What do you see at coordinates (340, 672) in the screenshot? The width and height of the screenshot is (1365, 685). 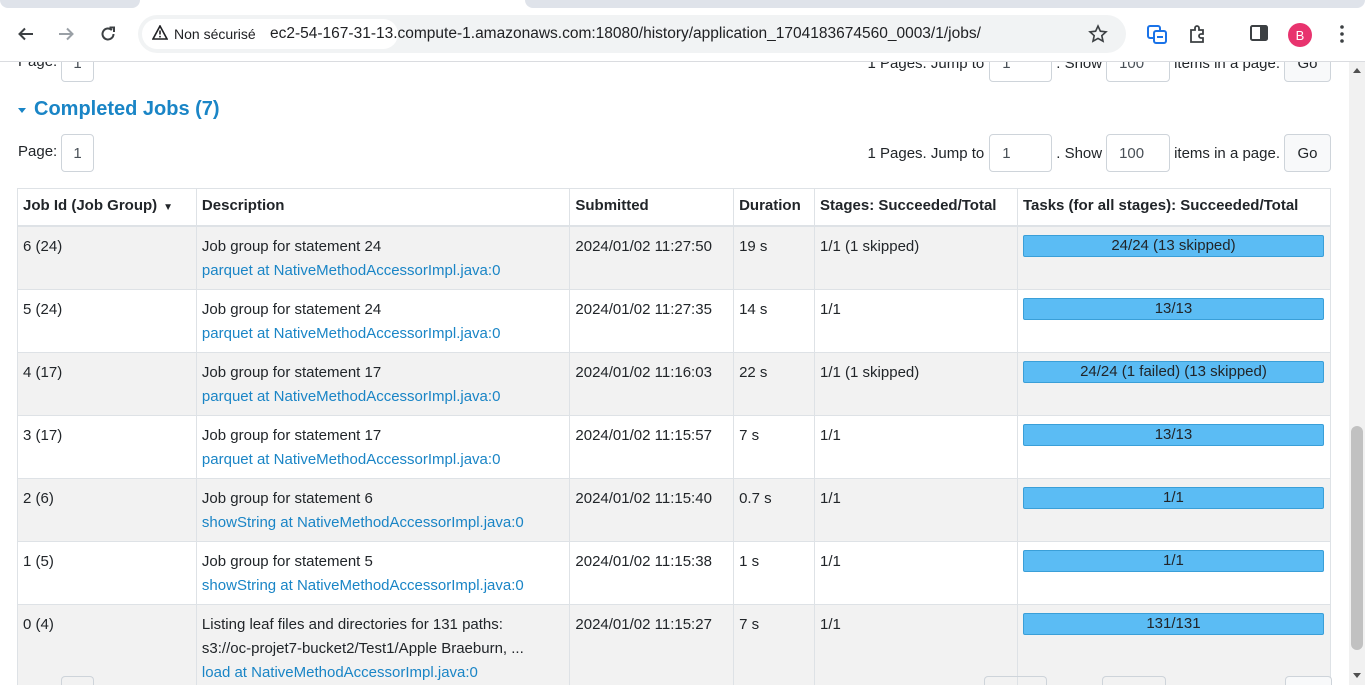 I see `job-callsite-link: load at NativeMethodAccessorImpl.java:0` at bounding box center [340, 672].